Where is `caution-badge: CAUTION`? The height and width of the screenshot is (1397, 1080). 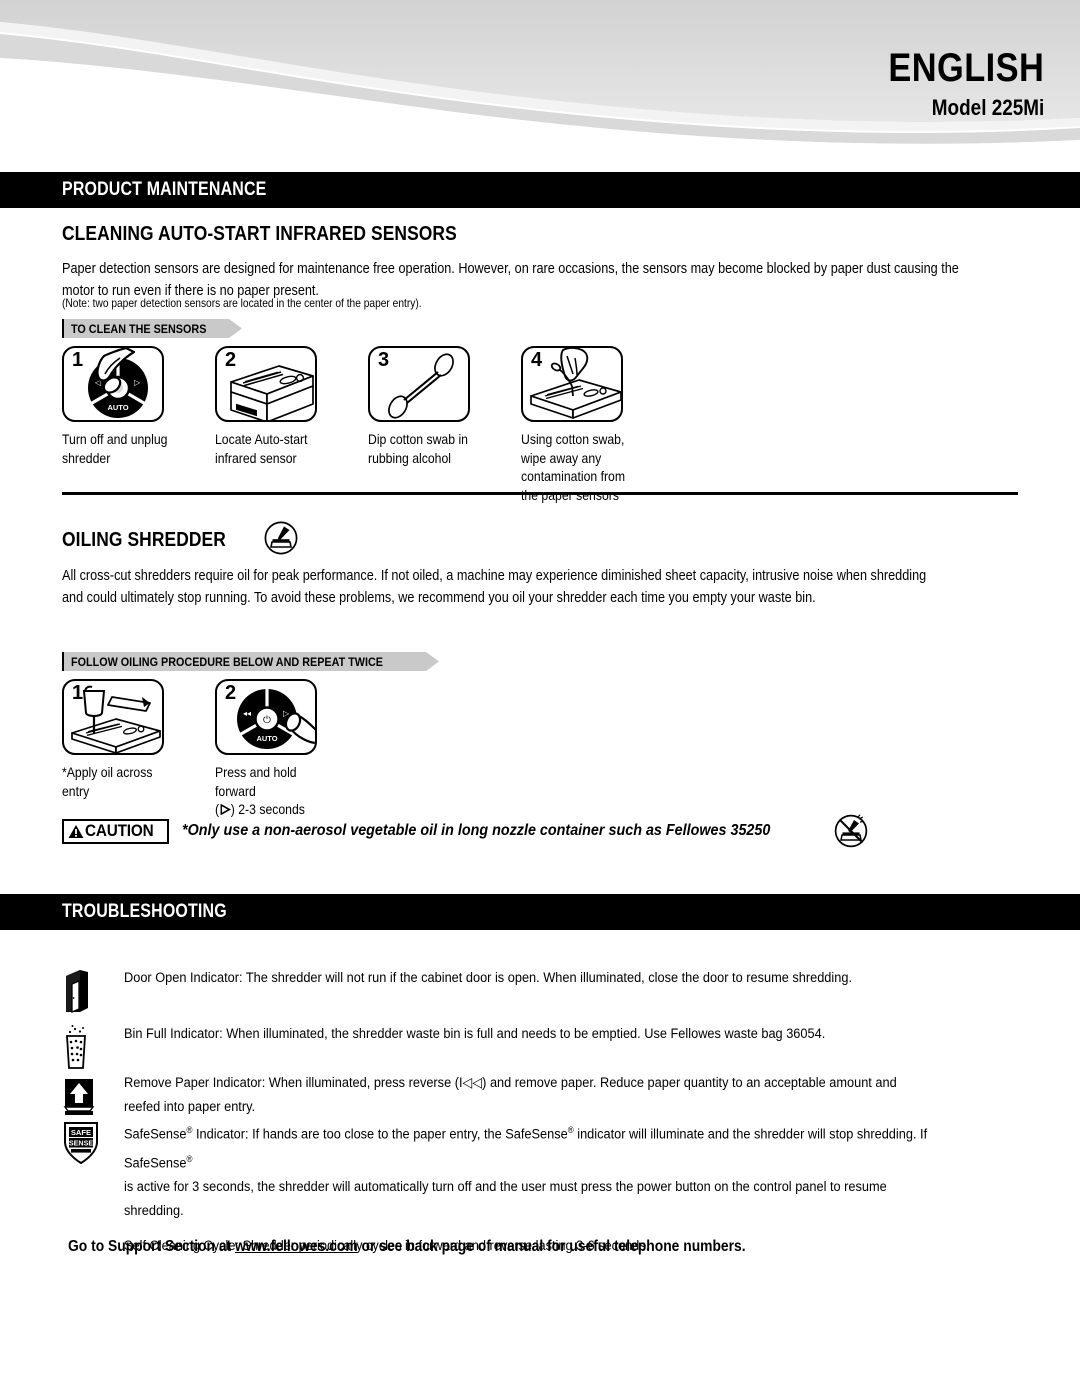 caution-badge: CAUTION is located at coordinates (116, 831).